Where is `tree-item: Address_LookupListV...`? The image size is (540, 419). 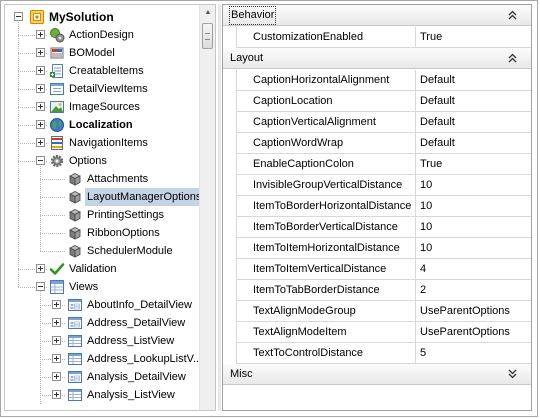 tree-item: Address_LookupListV... is located at coordinates (104, 359).